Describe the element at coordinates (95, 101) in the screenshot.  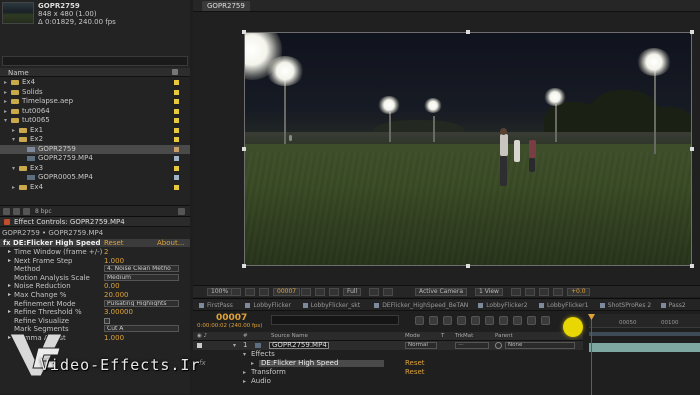
I see `project-item-folder: ▸ Timelapse.aep` at that location.